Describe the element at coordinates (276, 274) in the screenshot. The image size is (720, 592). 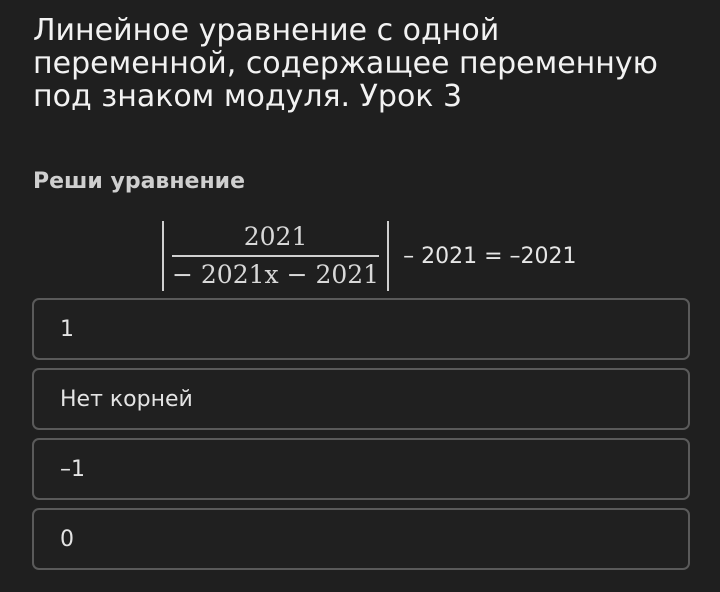
I see `fraction-denominator: − 2021x − 2021` at that location.